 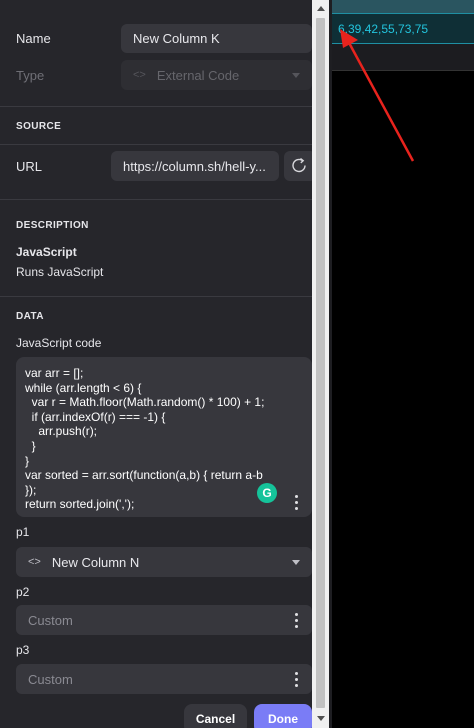 What do you see at coordinates (330, 364) in the screenshot?
I see `grid-divider` at bounding box center [330, 364].